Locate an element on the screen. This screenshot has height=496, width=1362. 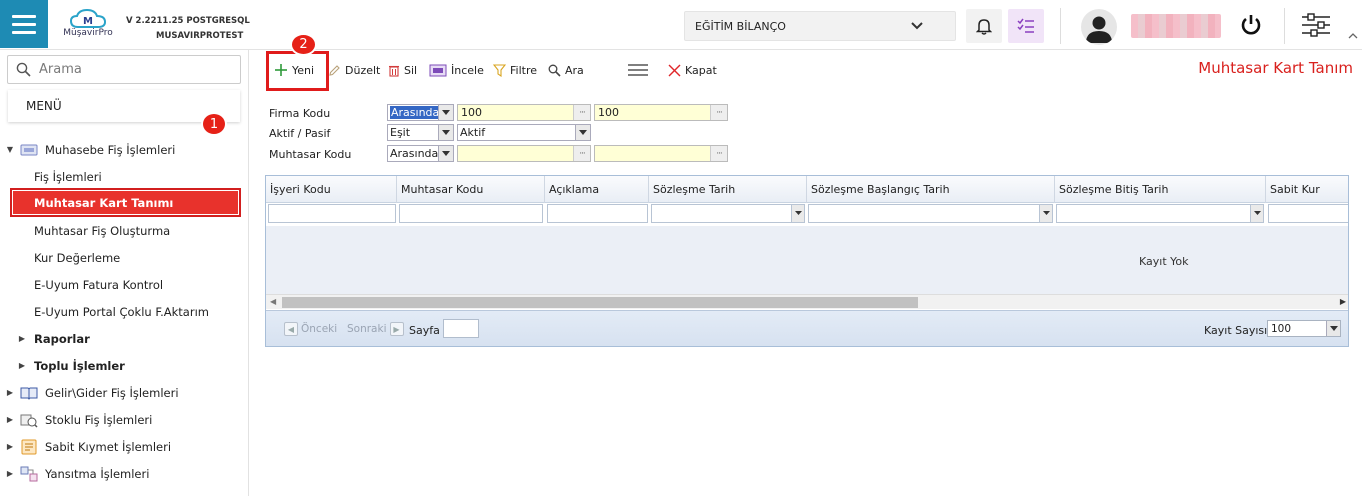
sidebar-item-e-uyum-fatura: E-Uyum Fatura Kontrol is located at coordinates (124, 284).